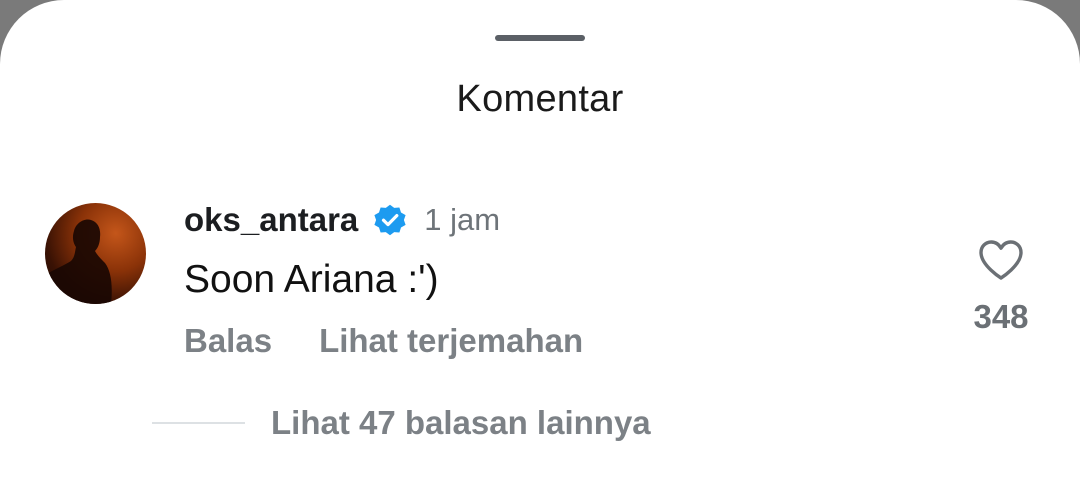 This screenshot has width=1080, height=478. What do you see at coordinates (95, 253) in the screenshot?
I see `avatar` at bounding box center [95, 253].